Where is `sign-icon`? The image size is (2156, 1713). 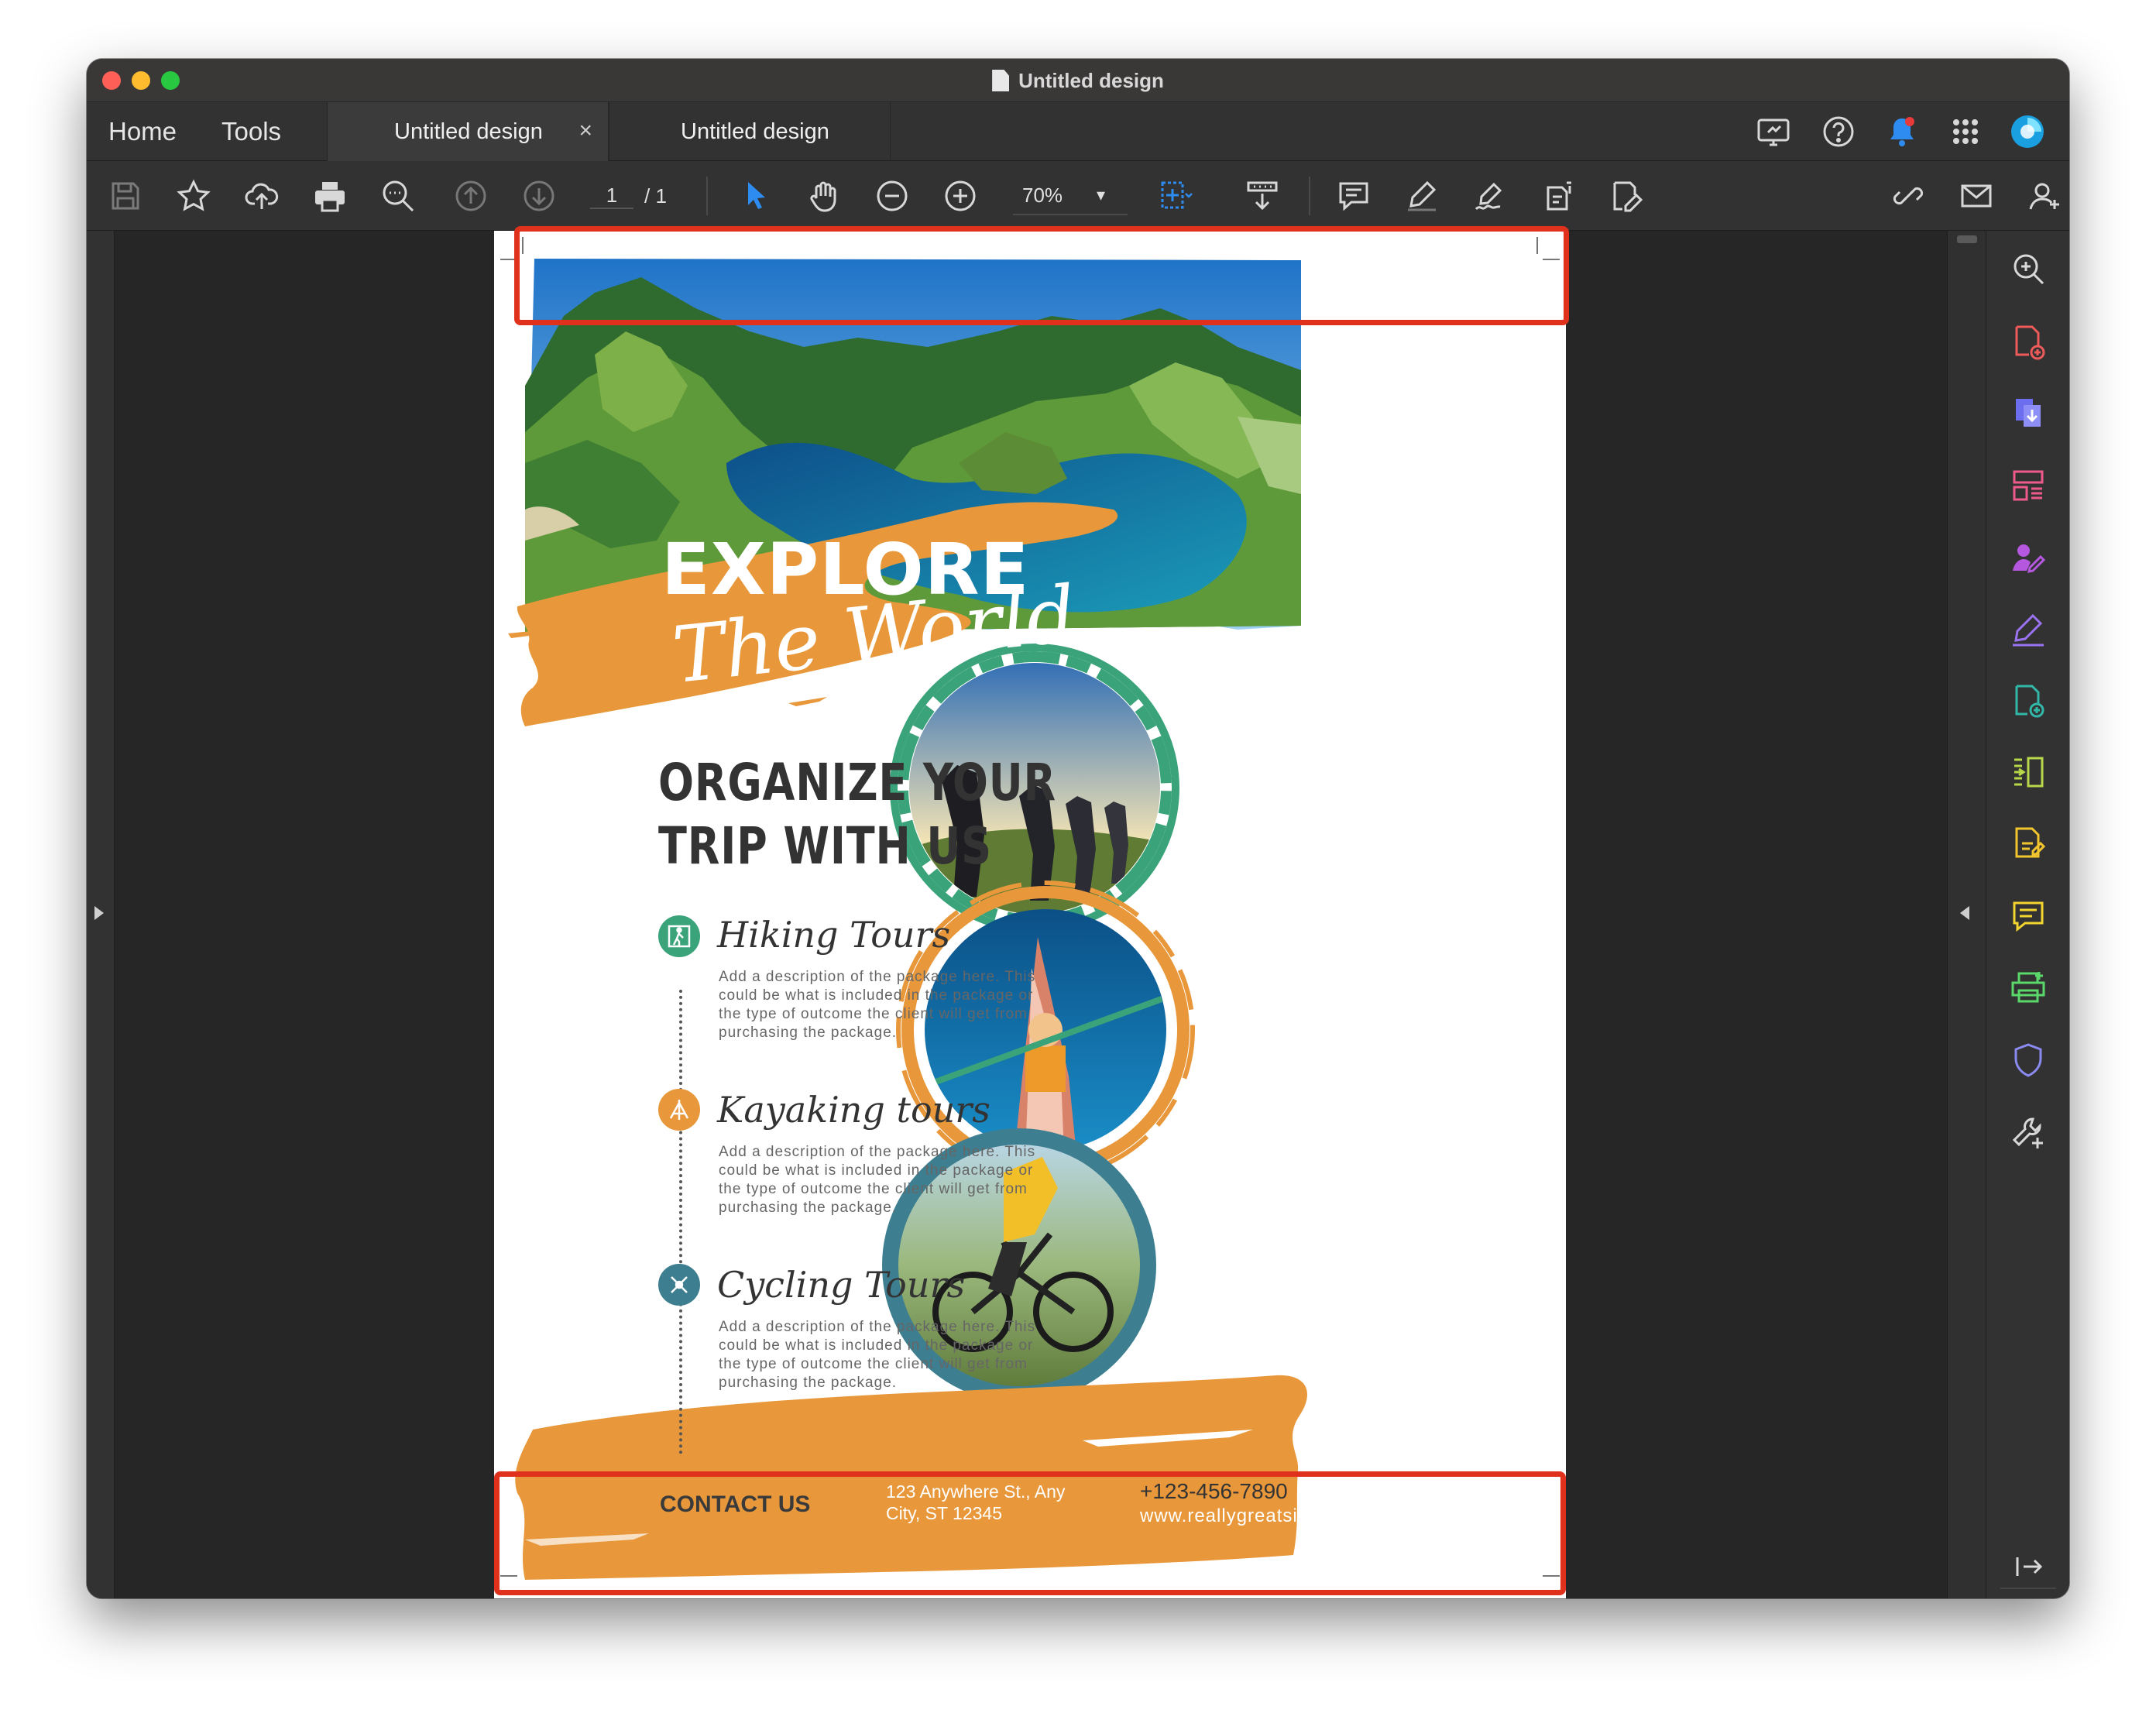 sign-icon is located at coordinates (1490, 196).